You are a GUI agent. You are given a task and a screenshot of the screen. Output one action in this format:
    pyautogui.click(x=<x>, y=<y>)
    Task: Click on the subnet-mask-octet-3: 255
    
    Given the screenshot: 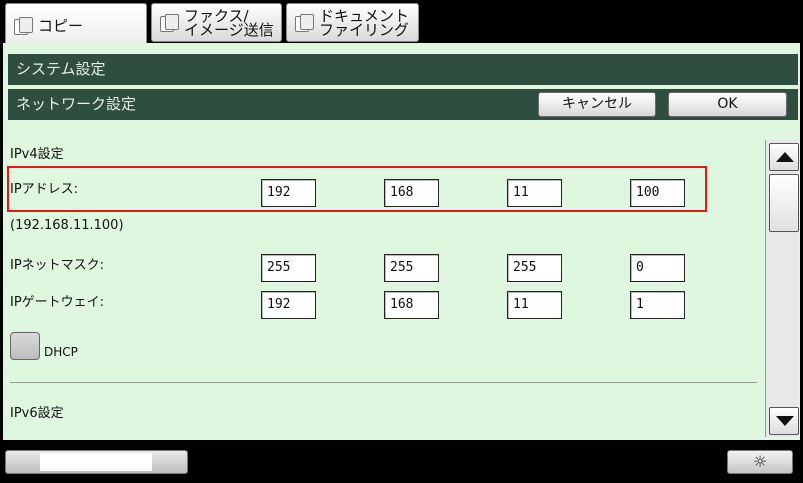 What is the action you would take?
    pyautogui.click(x=534, y=268)
    